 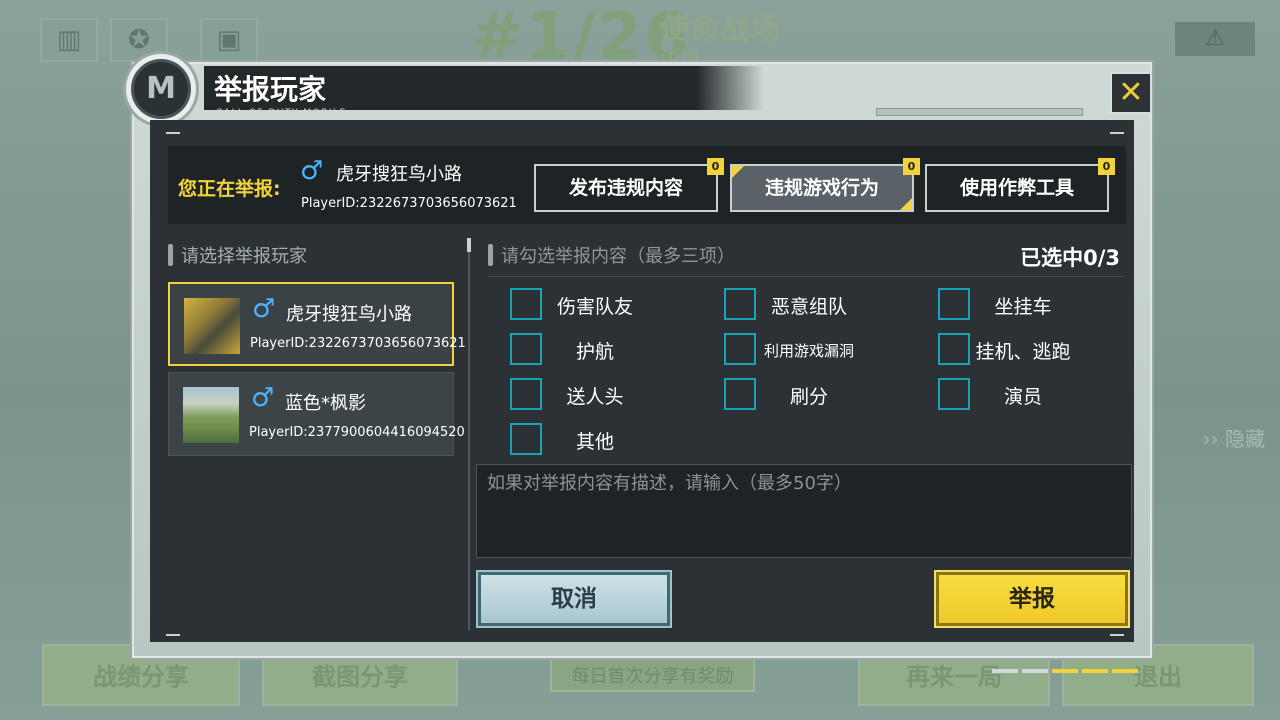 What do you see at coordinates (618, 256) in the screenshot?
I see `report-reasons-title: 请勾选举报内容（最多三项）` at bounding box center [618, 256].